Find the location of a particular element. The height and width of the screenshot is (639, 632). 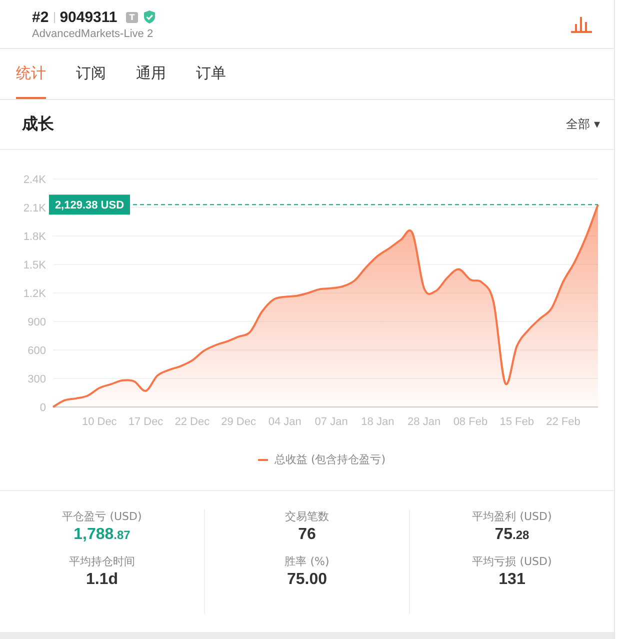

x-axis-label: 28 Jan is located at coordinates (424, 422).